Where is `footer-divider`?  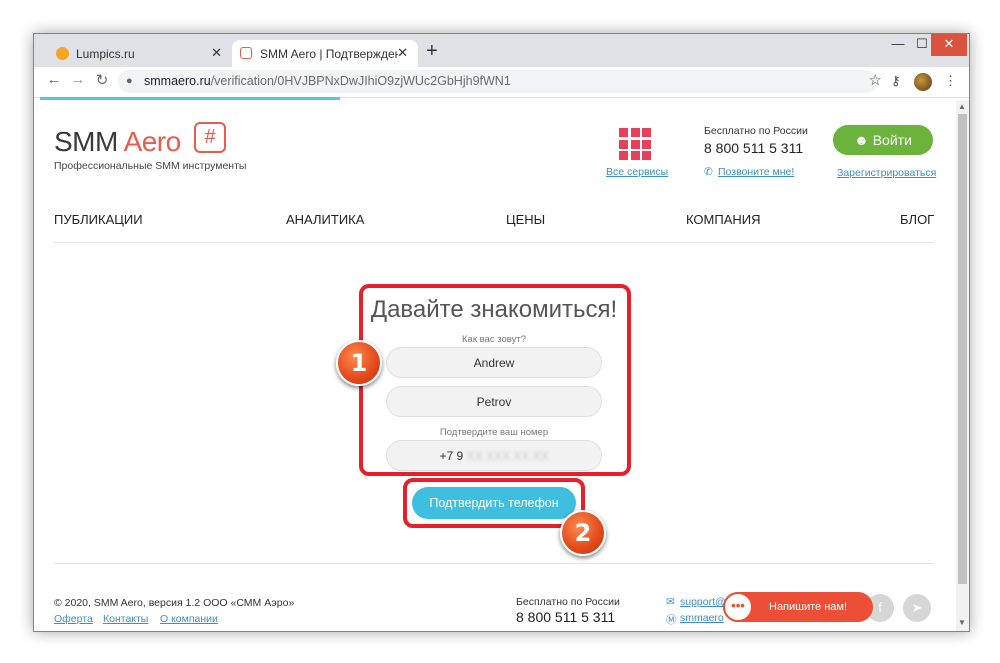
footer-divider is located at coordinates (494, 563).